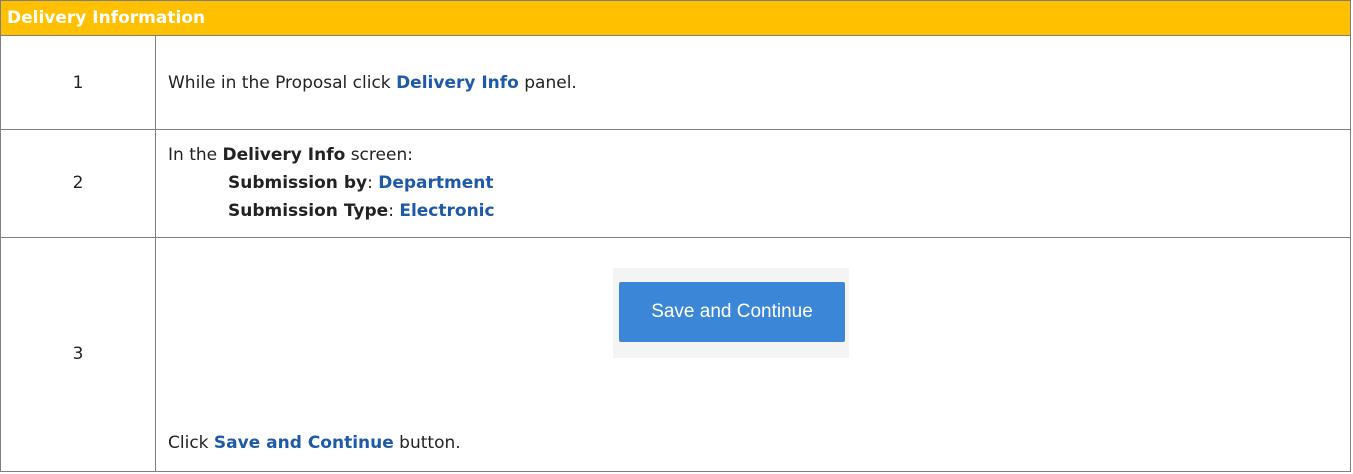 The height and width of the screenshot is (474, 1353). I want to click on field-value: Electronic, so click(447, 211).